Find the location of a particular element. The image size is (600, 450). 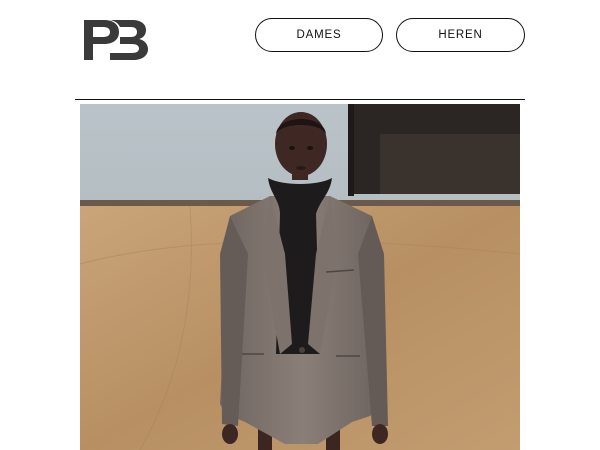

nav-heren-button: HEREN is located at coordinates (460, 35).